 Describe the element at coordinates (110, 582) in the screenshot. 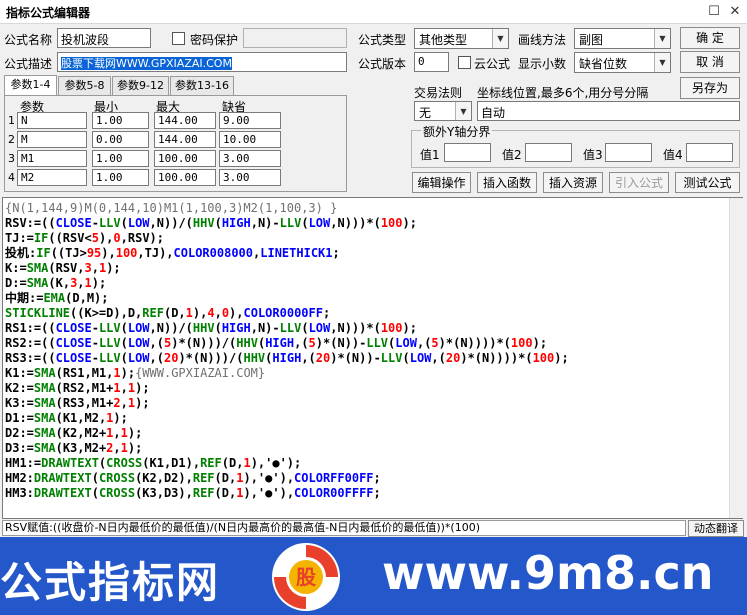

I see `banner-site-name: 公式指标网` at that location.